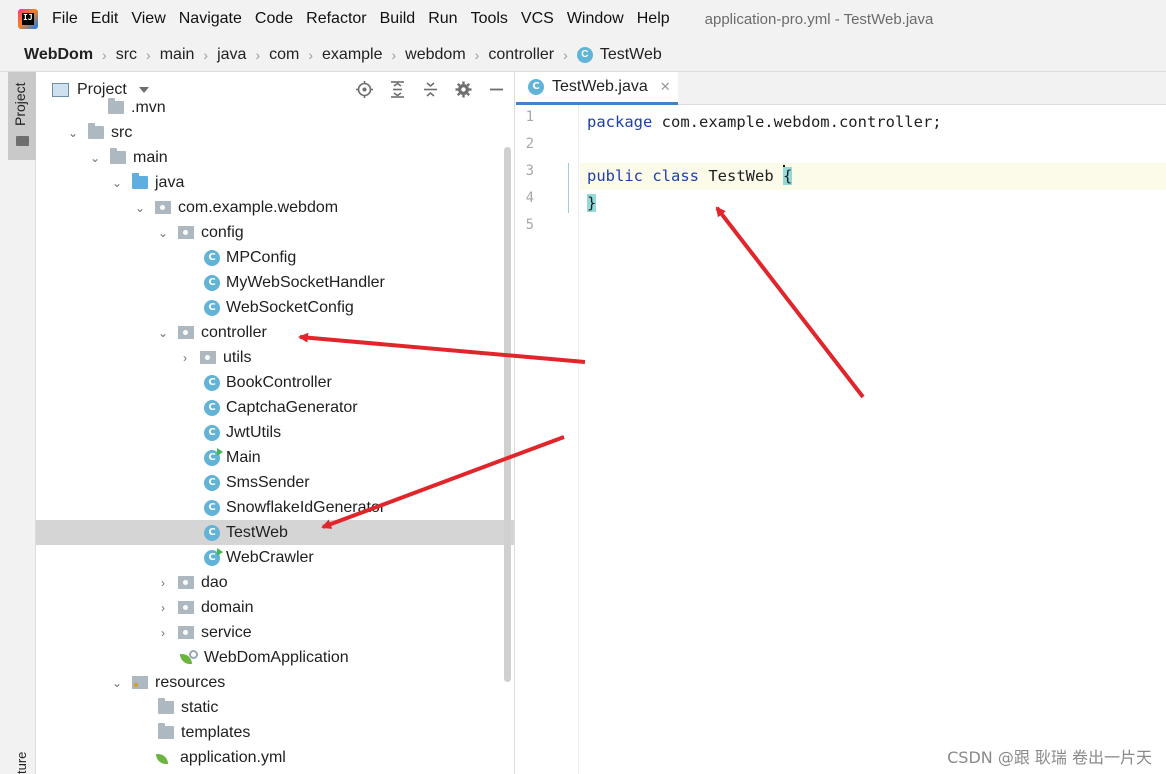 Image resolution: width=1166 pixels, height=774 pixels. What do you see at coordinates (275, 407) in the screenshot?
I see `tree-item-captchagenerator: C CaptchaGenerator` at bounding box center [275, 407].